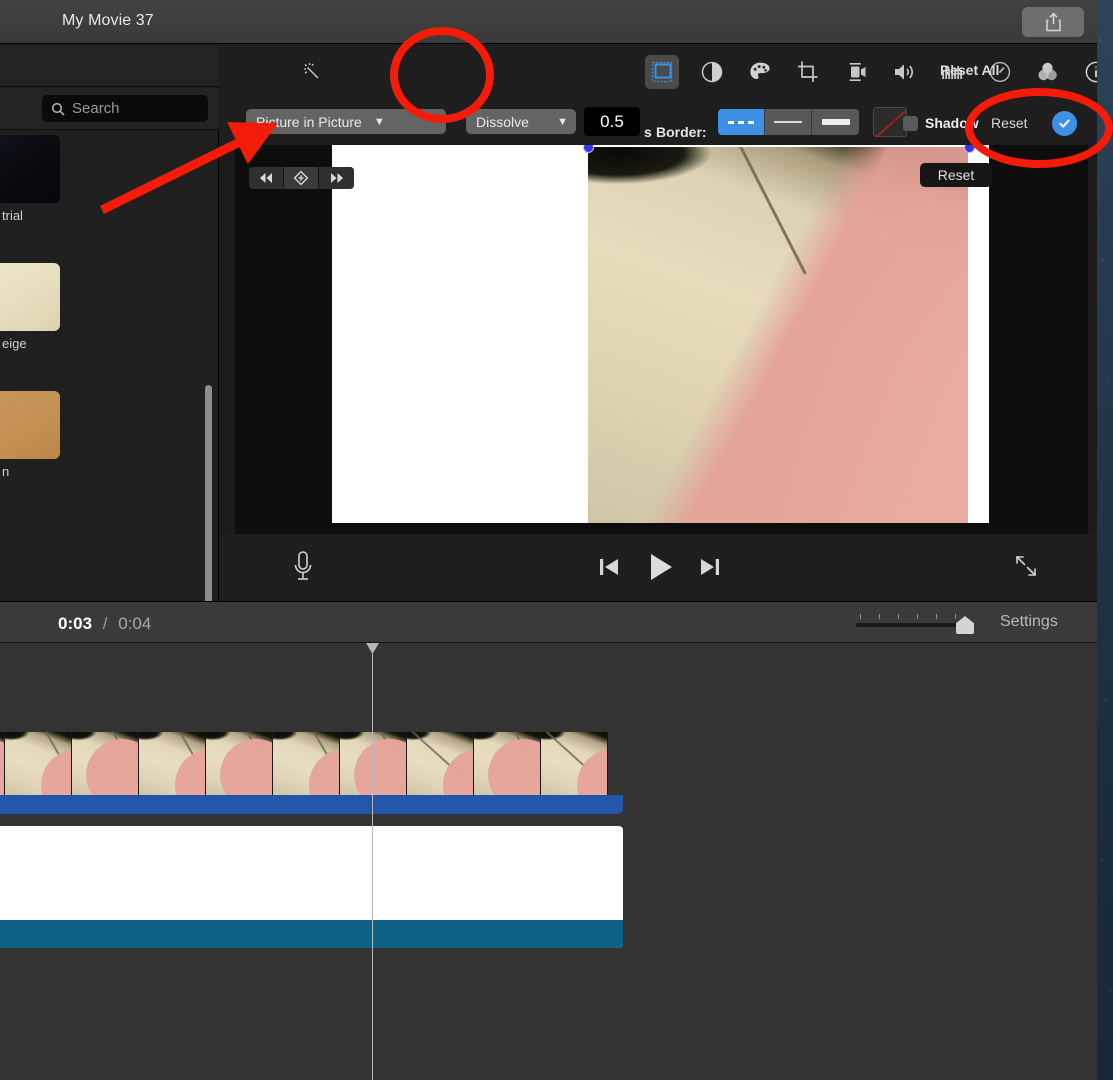 The width and height of the screenshot is (1113, 1080). I want to click on info-icon, so click(1088, 72).